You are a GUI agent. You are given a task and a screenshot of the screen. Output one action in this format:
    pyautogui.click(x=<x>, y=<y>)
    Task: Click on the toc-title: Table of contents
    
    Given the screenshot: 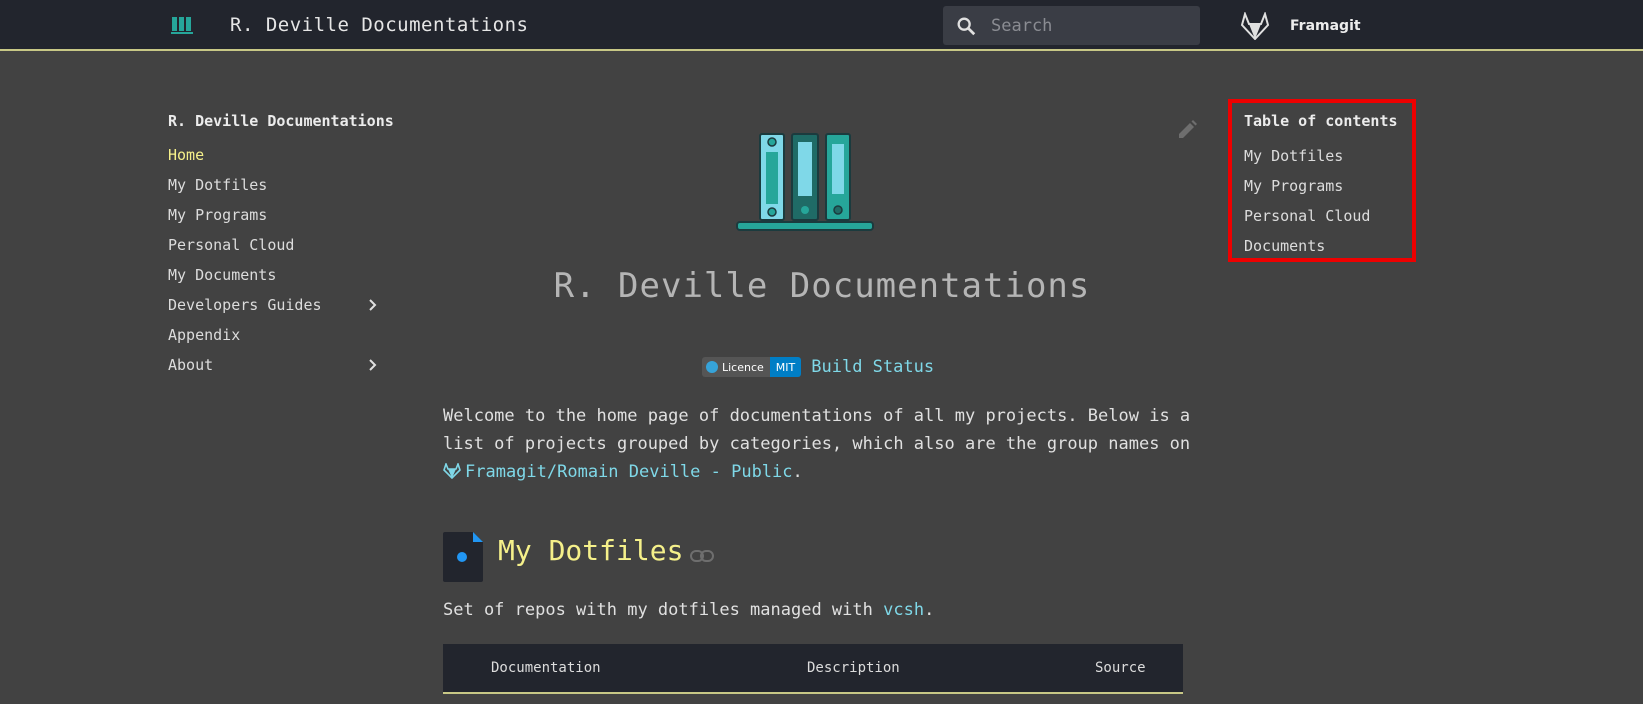 What is the action you would take?
    pyautogui.click(x=1321, y=121)
    